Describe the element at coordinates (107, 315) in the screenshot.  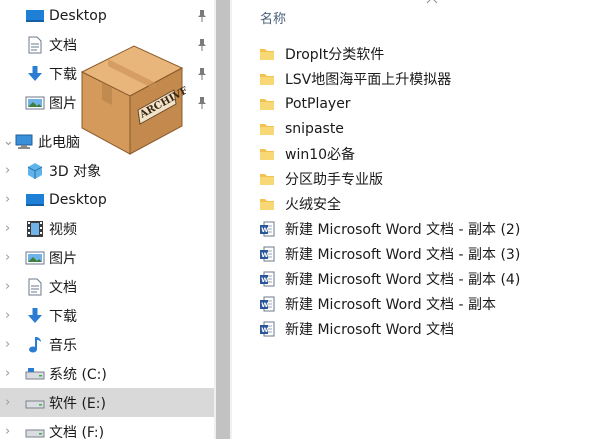
I see `nav-item-downloads: › 下载` at that location.